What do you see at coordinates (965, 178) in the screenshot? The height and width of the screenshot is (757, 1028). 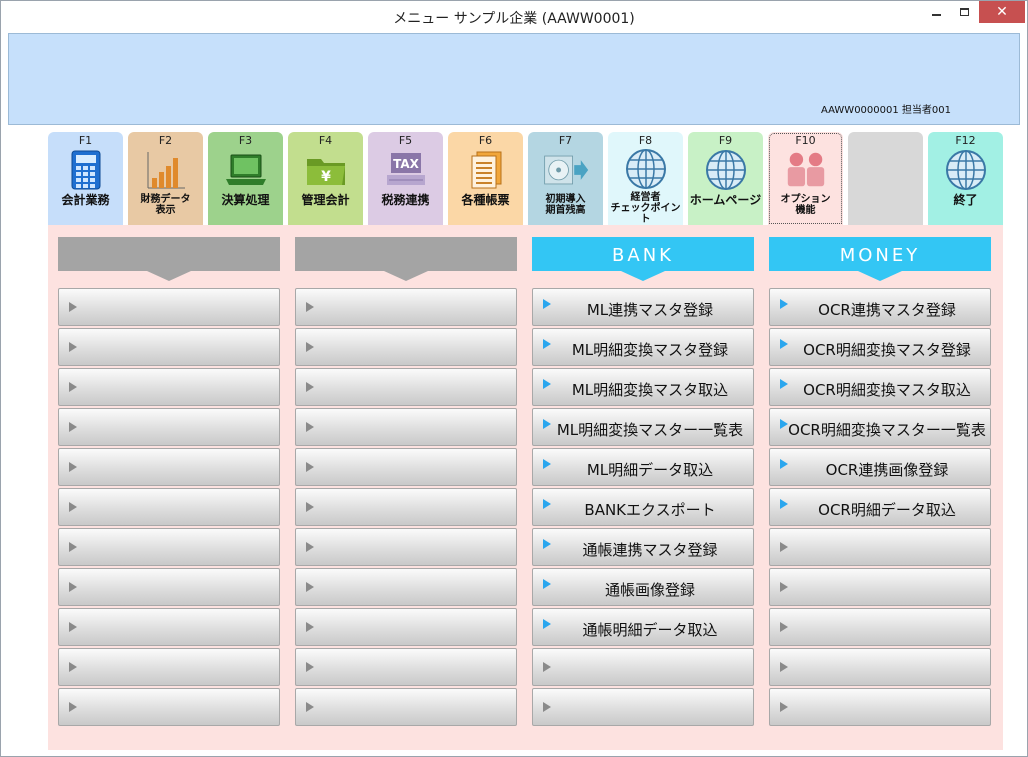 I see `fkey-f12: F12 終了` at bounding box center [965, 178].